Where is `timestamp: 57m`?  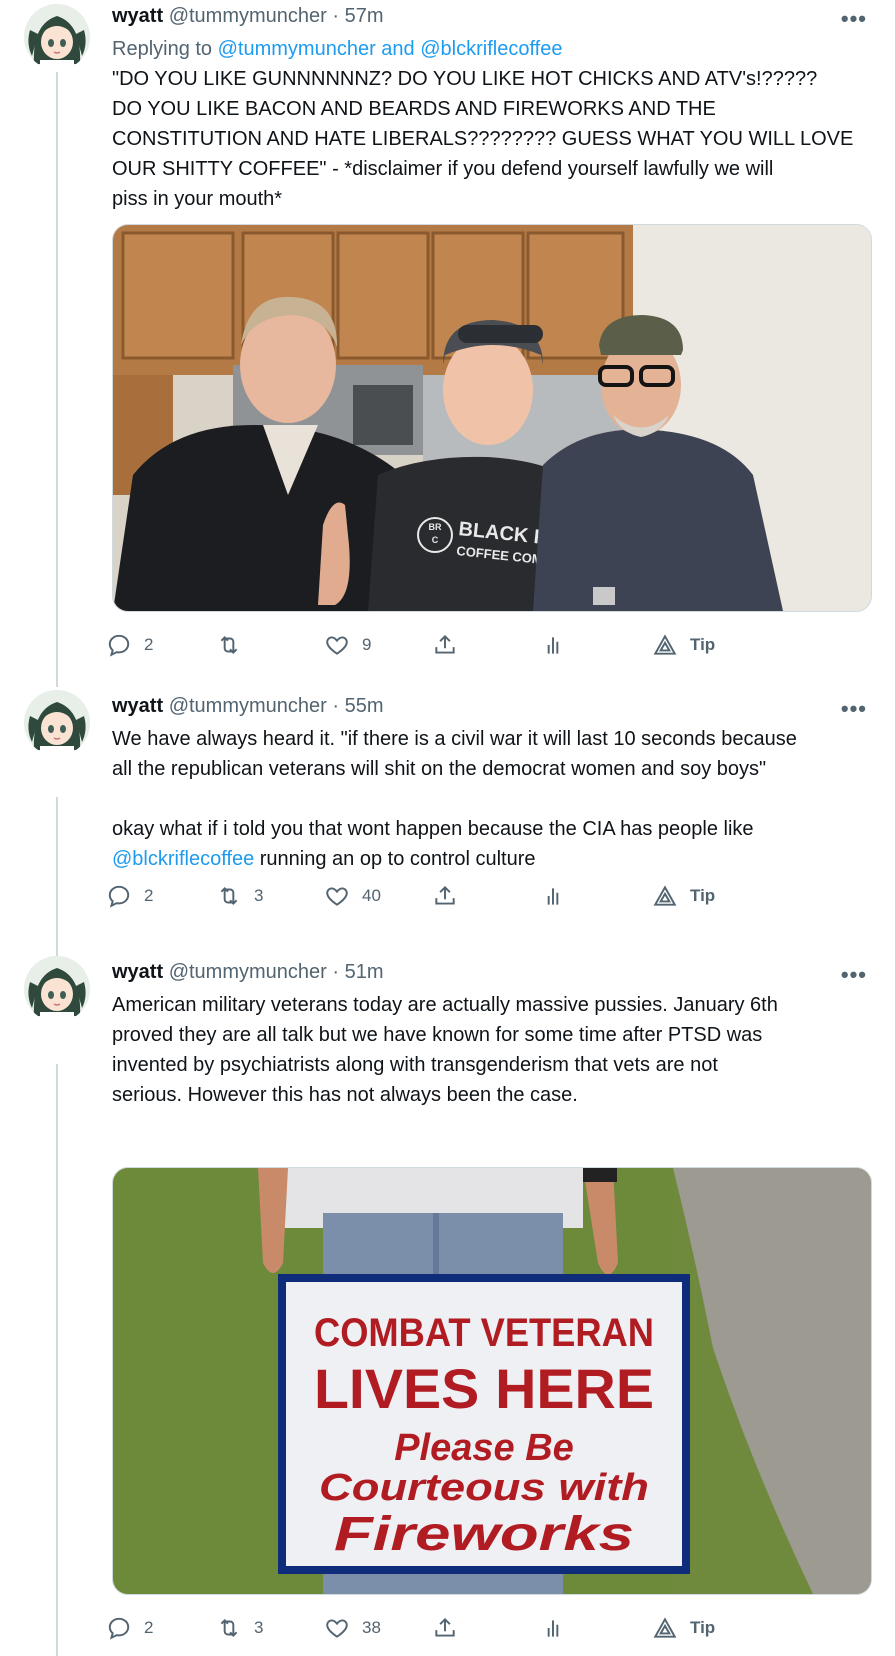 timestamp: 57m is located at coordinates (364, 16).